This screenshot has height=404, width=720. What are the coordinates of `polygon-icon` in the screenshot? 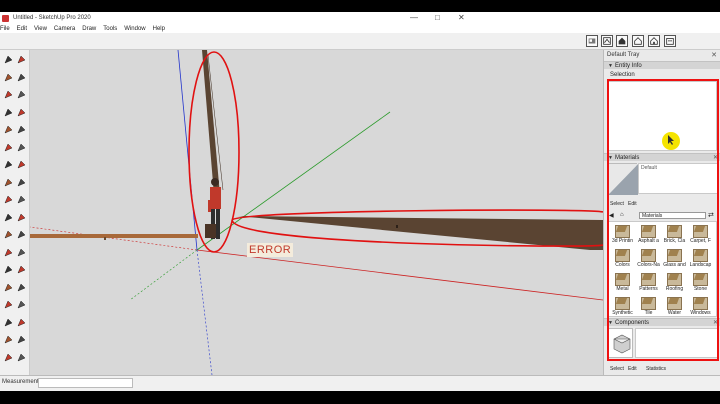 It's located at (8, 129).